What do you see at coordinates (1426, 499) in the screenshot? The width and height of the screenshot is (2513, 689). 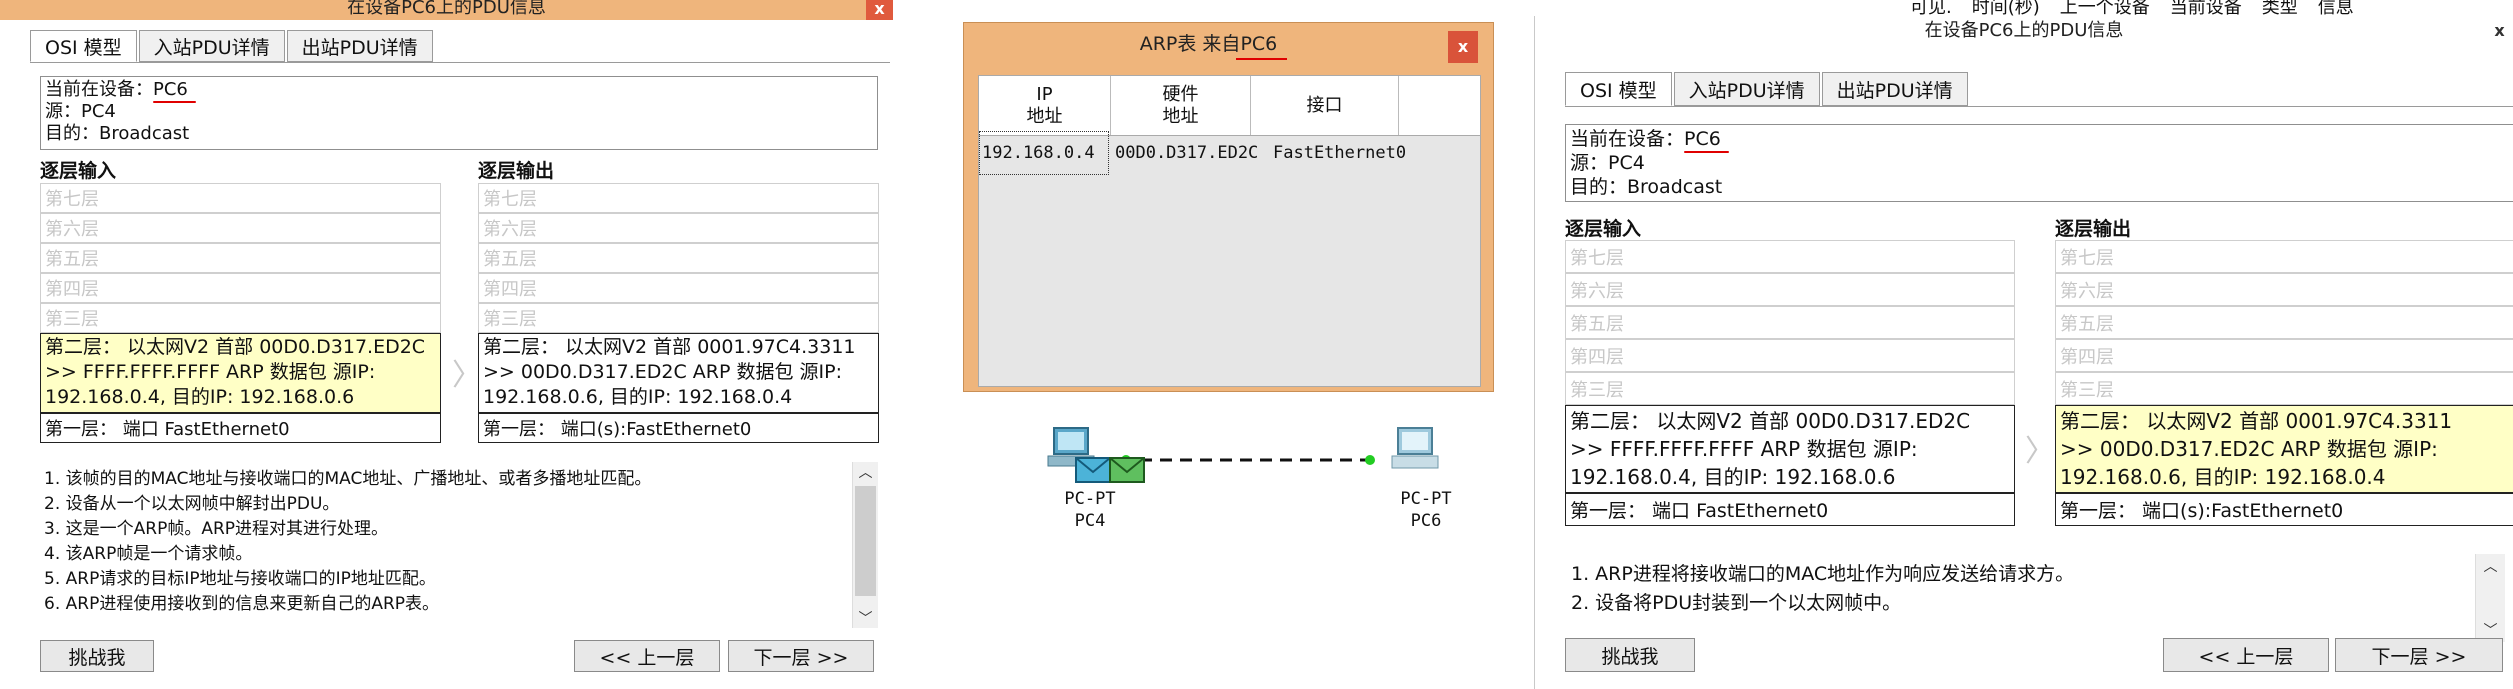 I see `pc6-type: PC-PT` at bounding box center [1426, 499].